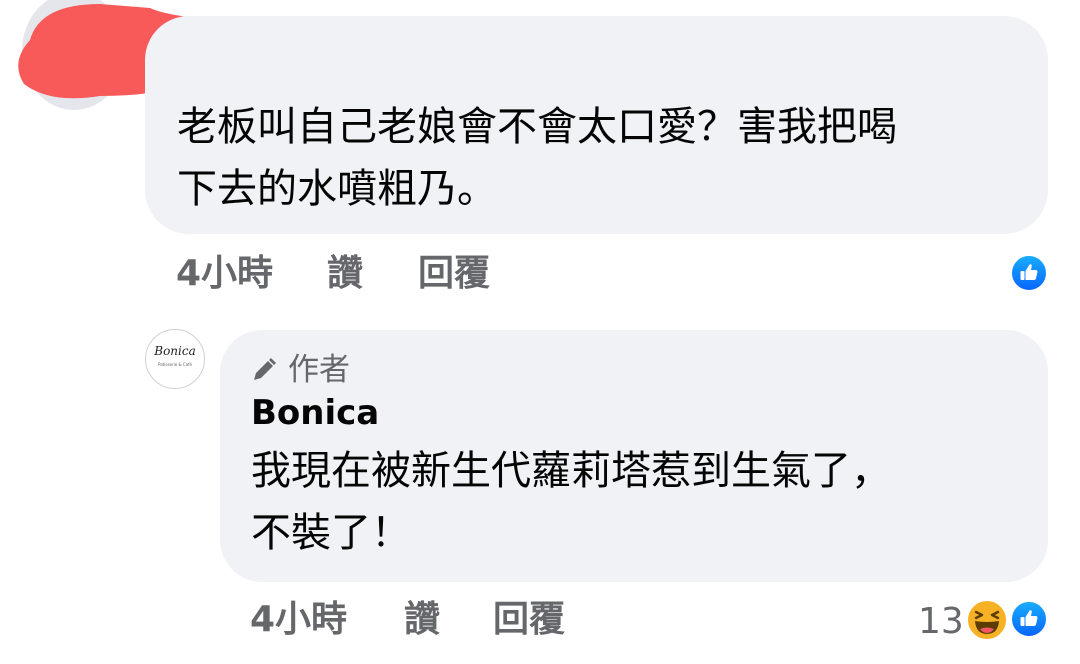 The height and width of the screenshot is (664, 1080). What do you see at coordinates (631, 502) in the screenshot?
I see `reply-text: 我現在被新生代蘿莉塔惹到生氣了， 不裝了！` at bounding box center [631, 502].